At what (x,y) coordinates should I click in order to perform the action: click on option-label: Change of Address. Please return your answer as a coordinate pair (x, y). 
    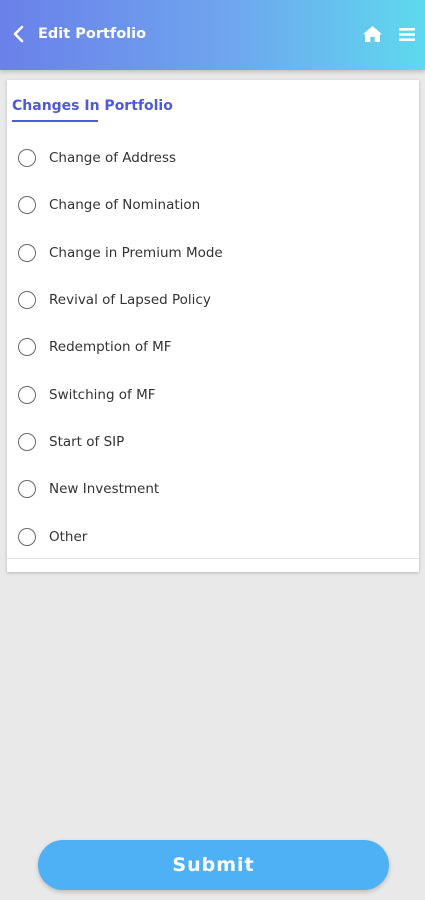
    Looking at the image, I should click on (113, 158).